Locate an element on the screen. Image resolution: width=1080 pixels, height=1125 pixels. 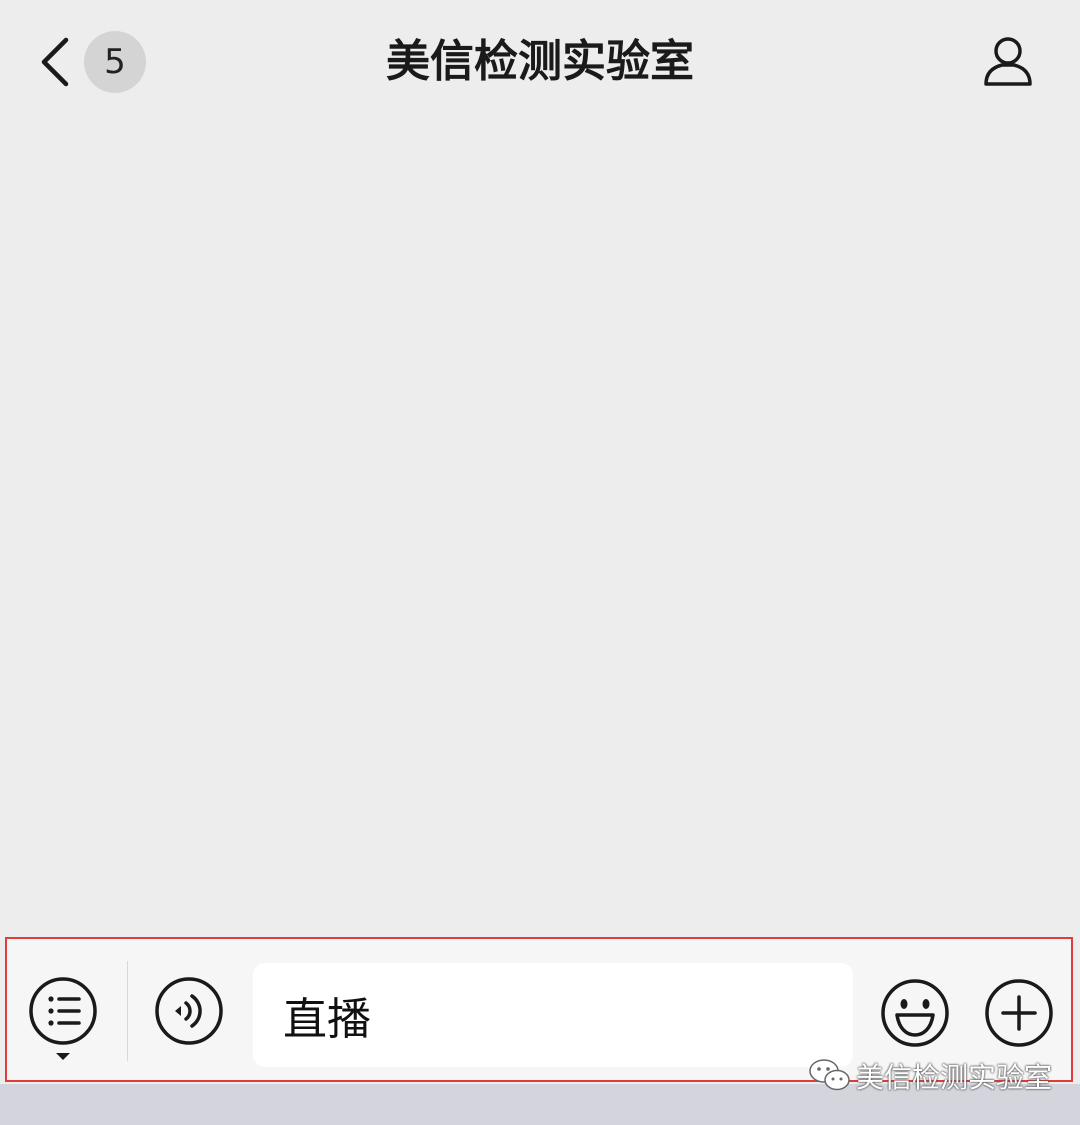
voice-button is located at coordinates (189, 1011).